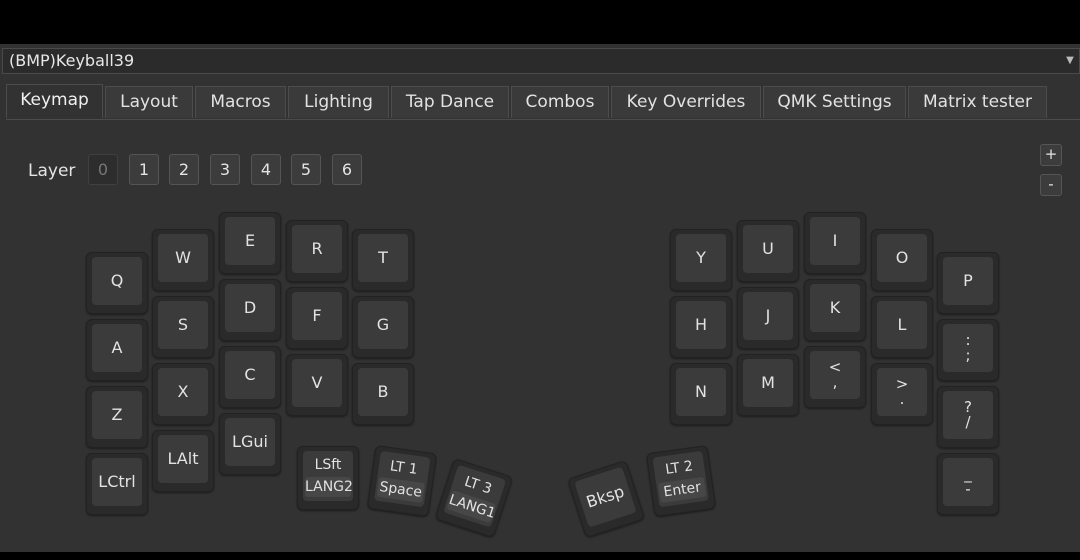 The width and height of the screenshot is (1080, 560). Describe the element at coordinates (835, 310) in the screenshot. I see `key-k: K` at that location.